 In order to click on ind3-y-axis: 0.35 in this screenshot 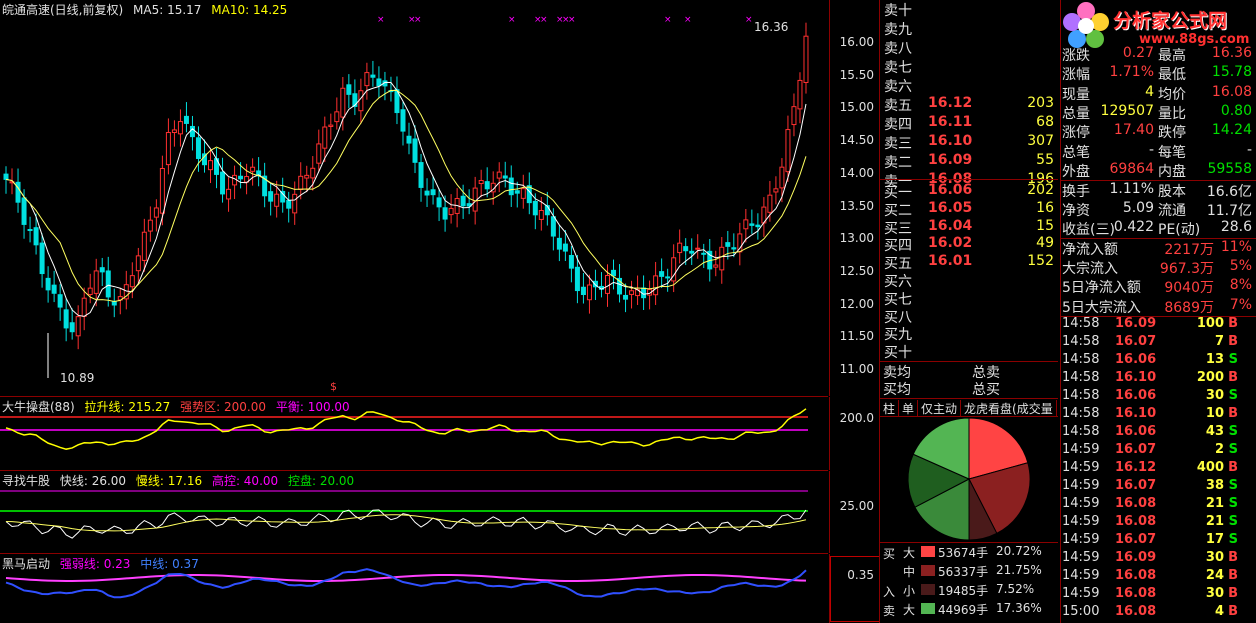, I will do `click(854, 588)`.